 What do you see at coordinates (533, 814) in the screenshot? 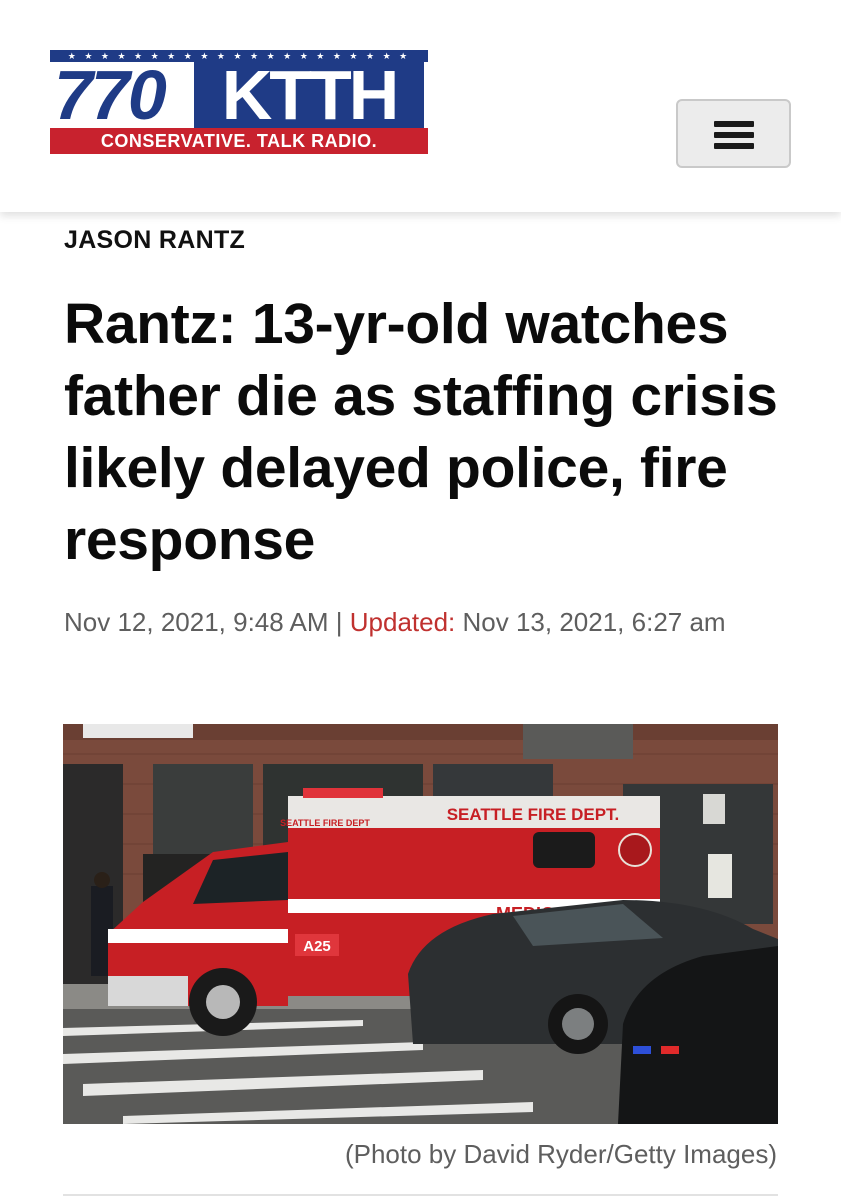
I see `ambulance-label: SEATTLE FIRE DEPT.` at bounding box center [533, 814].